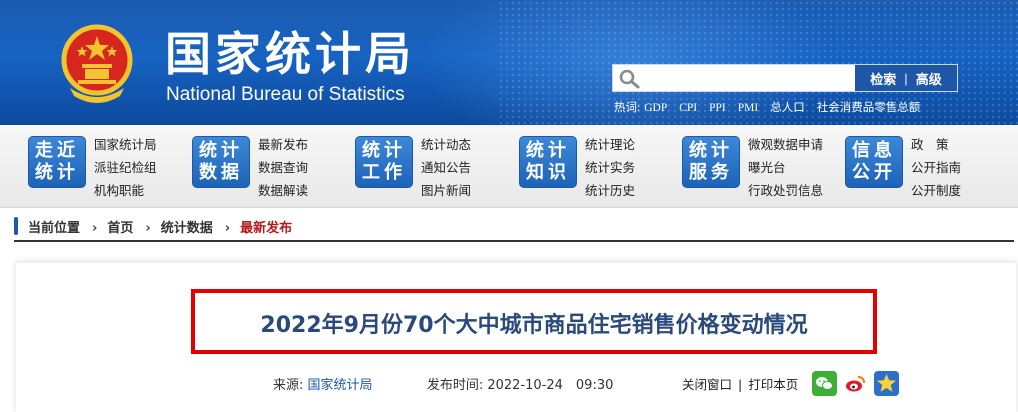 The image size is (1018, 412). What do you see at coordinates (548, 172) in the screenshot?
I see `nav-badge-line: 知识` at bounding box center [548, 172].